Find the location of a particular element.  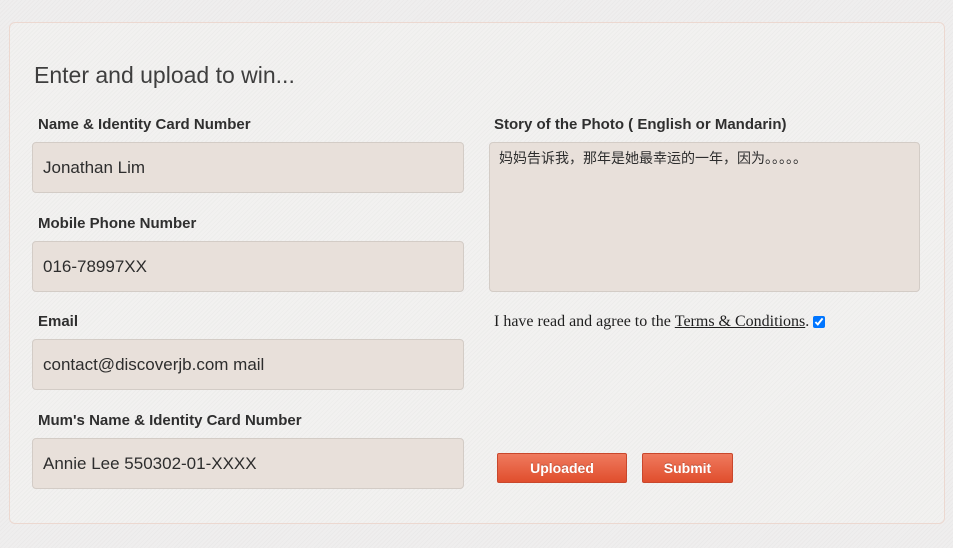

email-label: Email is located at coordinates (58, 321).